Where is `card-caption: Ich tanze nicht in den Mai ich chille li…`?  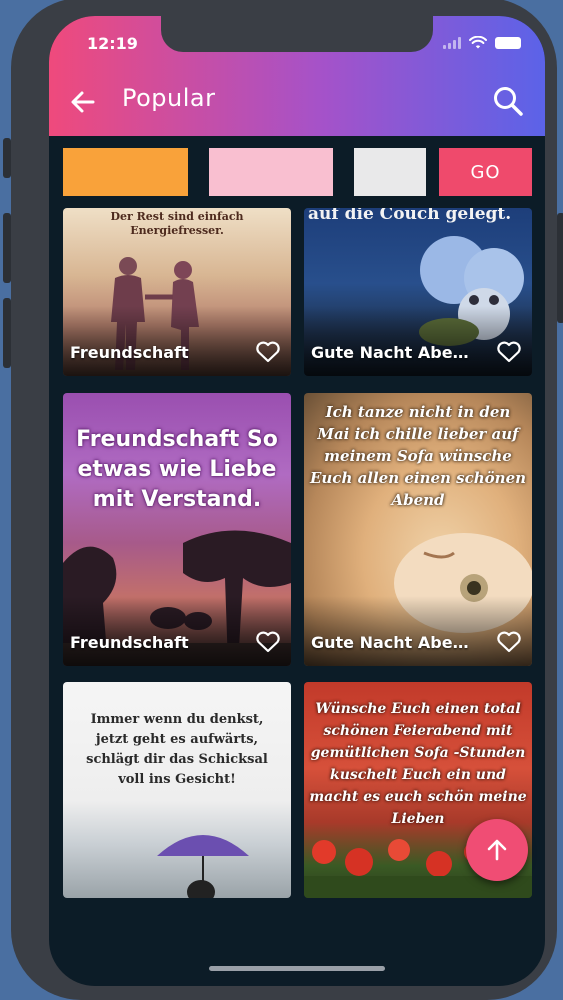 card-caption: Ich tanze nicht in den Mai ich chille li… is located at coordinates (418, 456).